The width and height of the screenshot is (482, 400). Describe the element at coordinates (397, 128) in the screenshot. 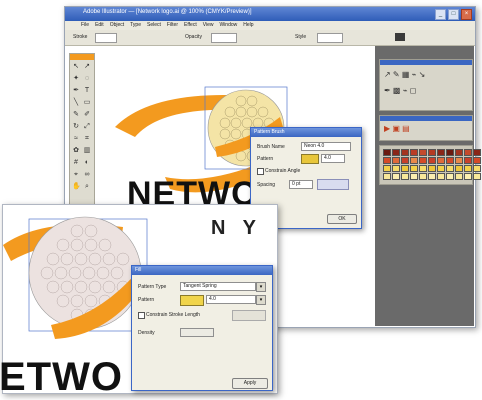

I see `swatch-tools-icon: ▶ ▣ ▤` at that location.